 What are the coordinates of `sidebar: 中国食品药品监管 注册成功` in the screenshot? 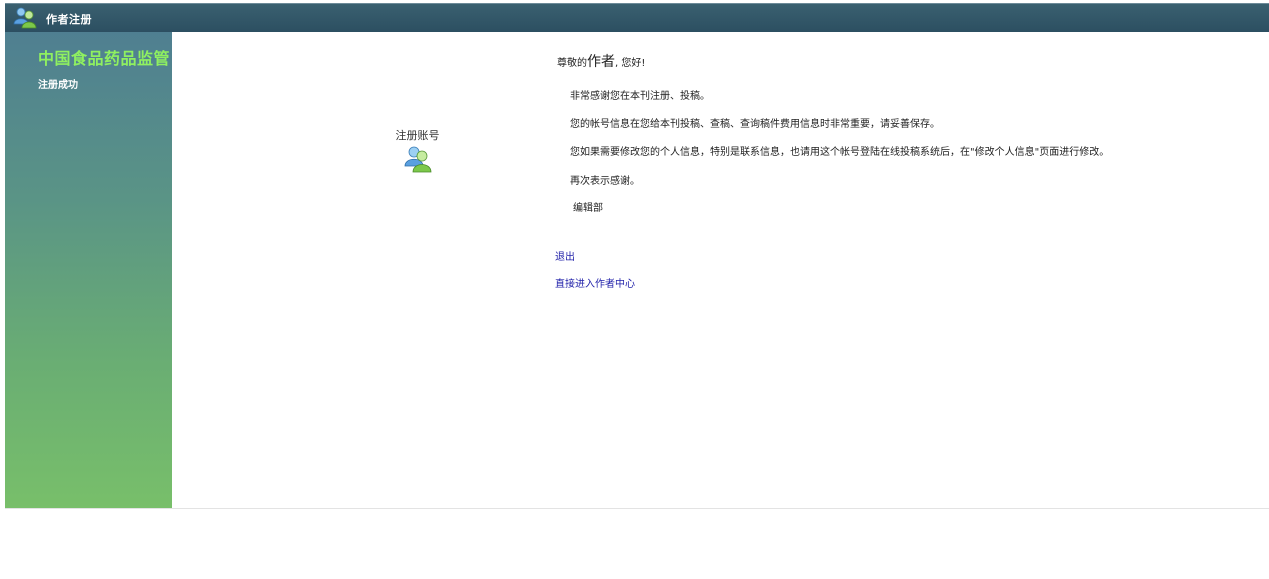 It's located at (88, 270).